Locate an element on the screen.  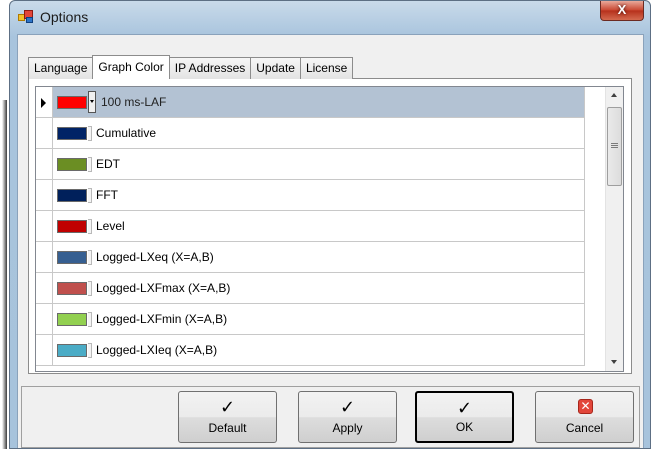
grid-row: Logged-LXIeq (X=A,B) is located at coordinates (320, 350).